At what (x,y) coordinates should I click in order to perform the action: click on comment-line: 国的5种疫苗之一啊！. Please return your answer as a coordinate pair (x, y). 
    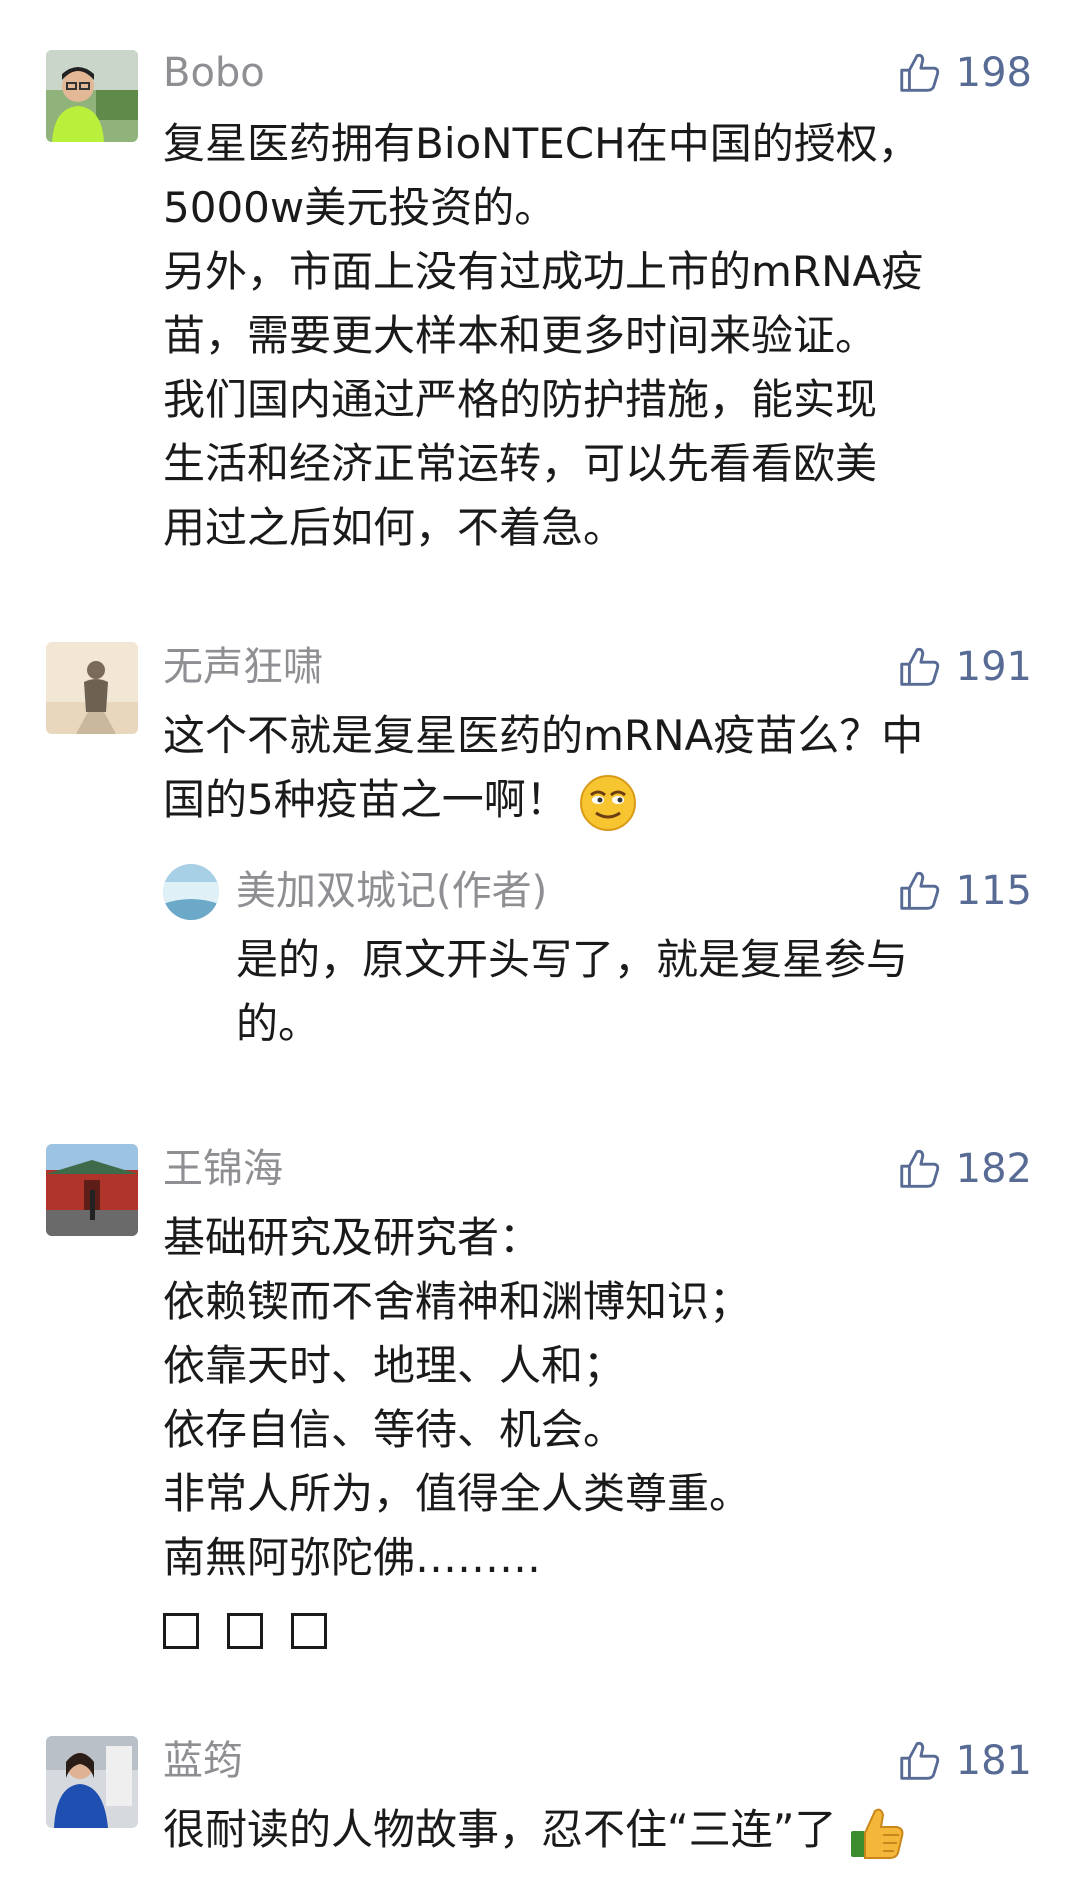
    Looking at the image, I should click on (603, 800).